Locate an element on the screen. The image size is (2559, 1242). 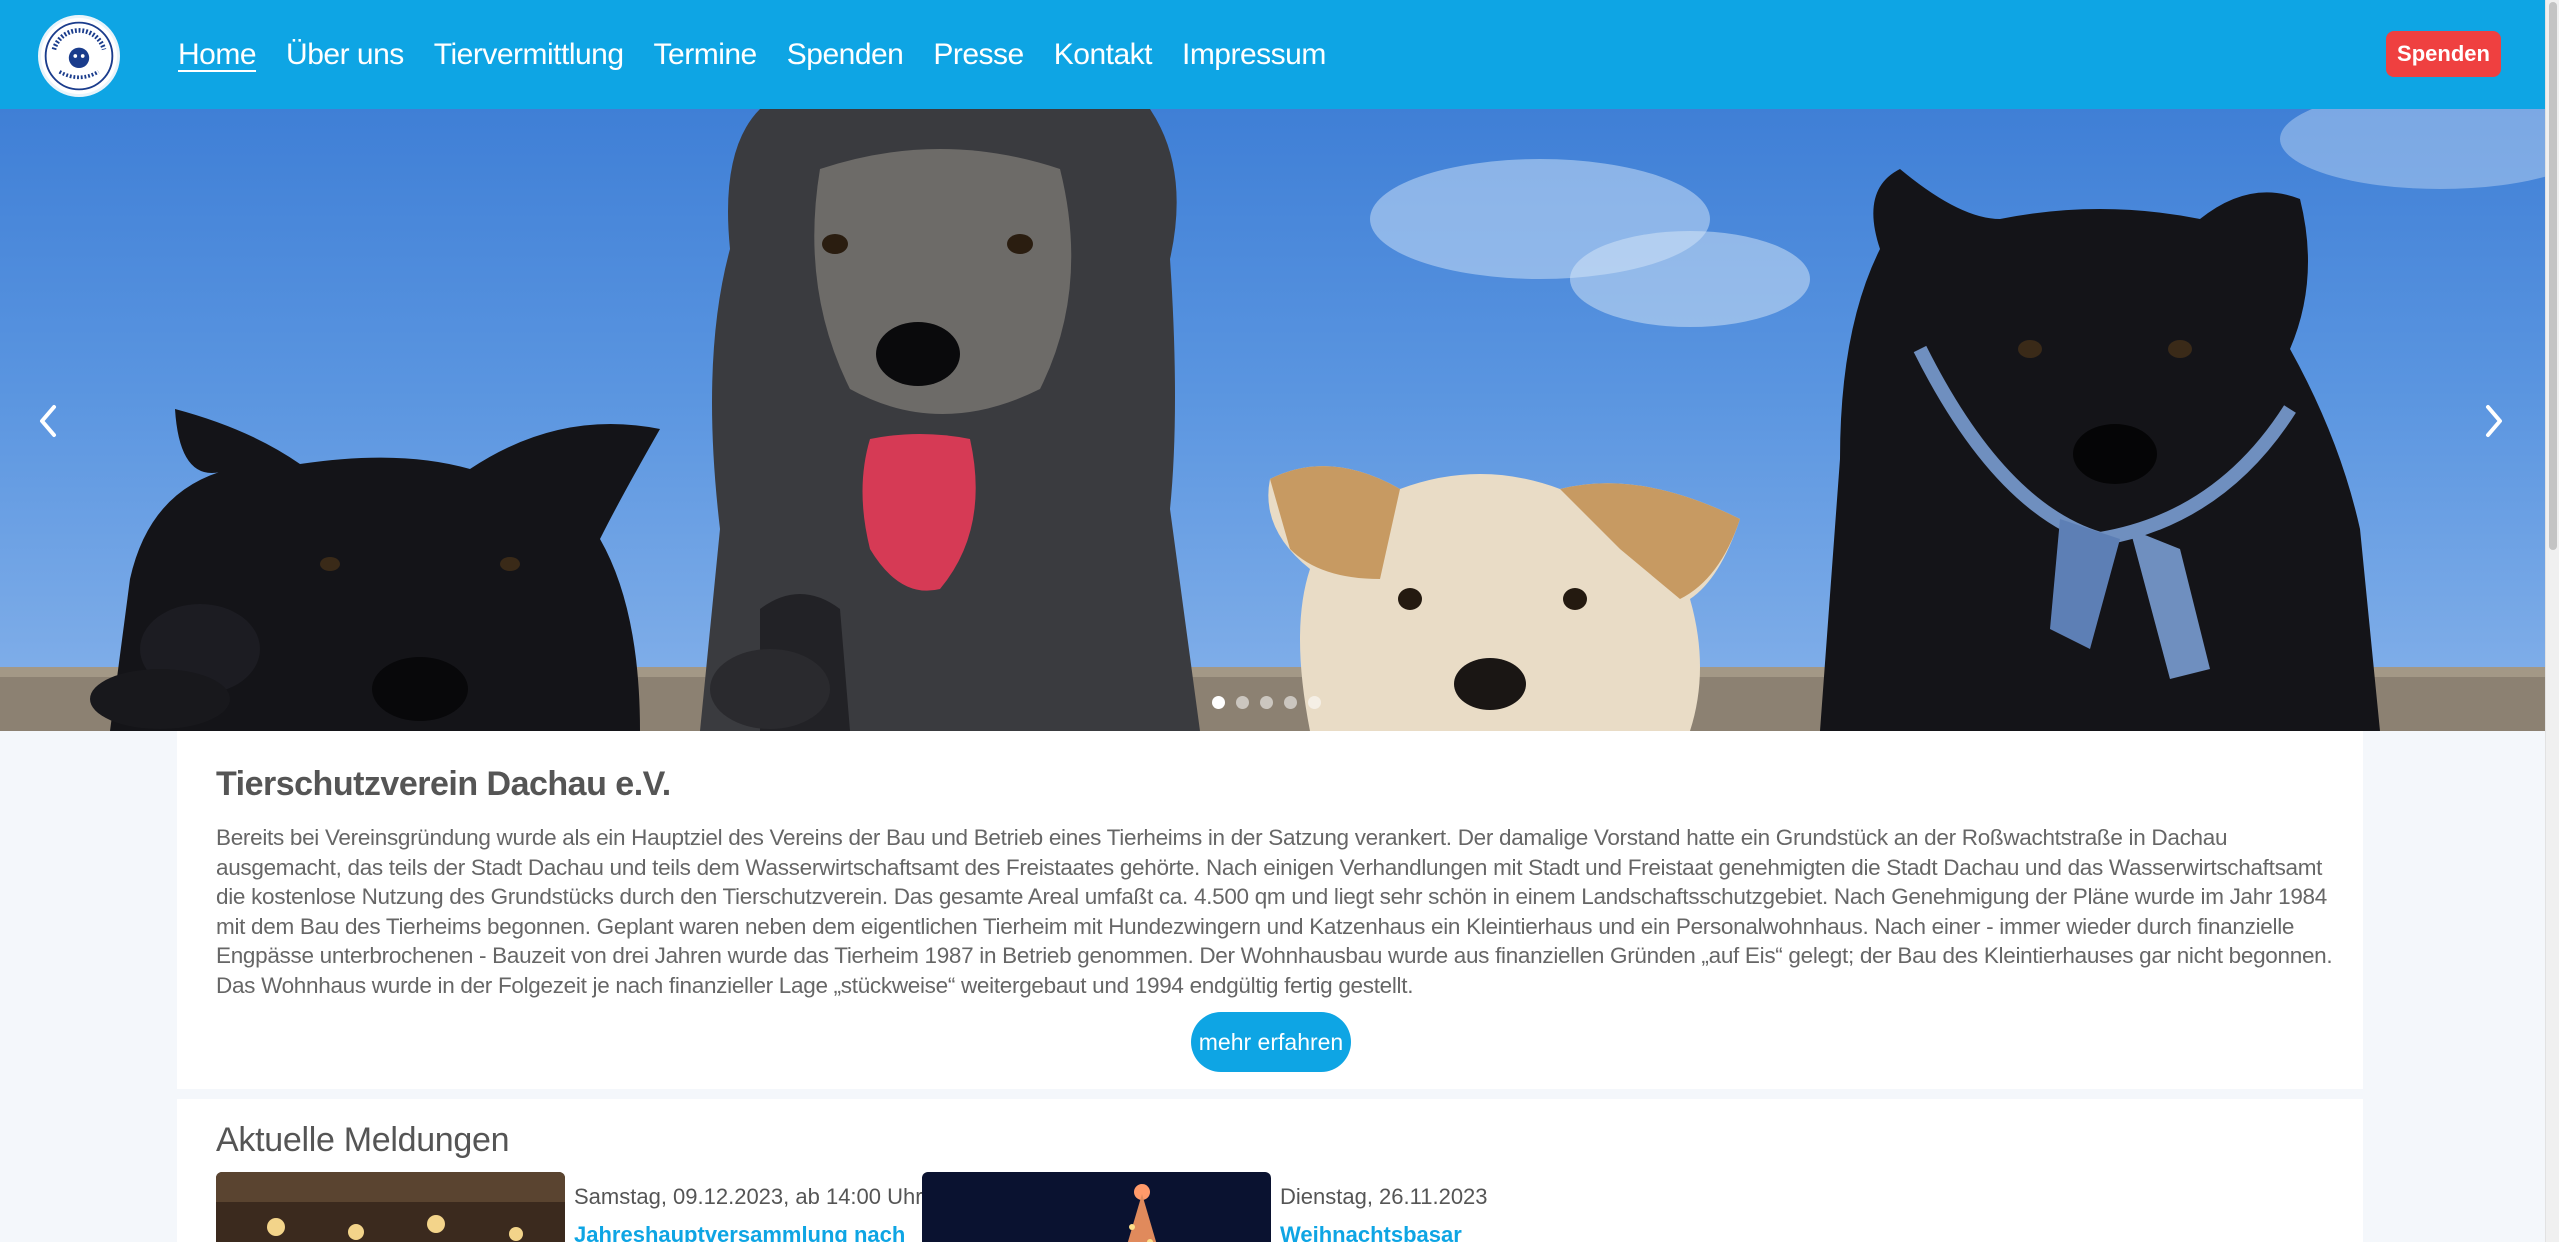
carousel-prev-button is located at coordinates (48, 421).